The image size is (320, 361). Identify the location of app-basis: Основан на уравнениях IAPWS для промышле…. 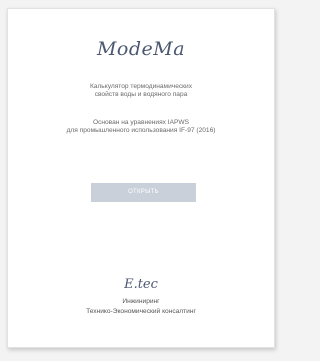
(141, 127).